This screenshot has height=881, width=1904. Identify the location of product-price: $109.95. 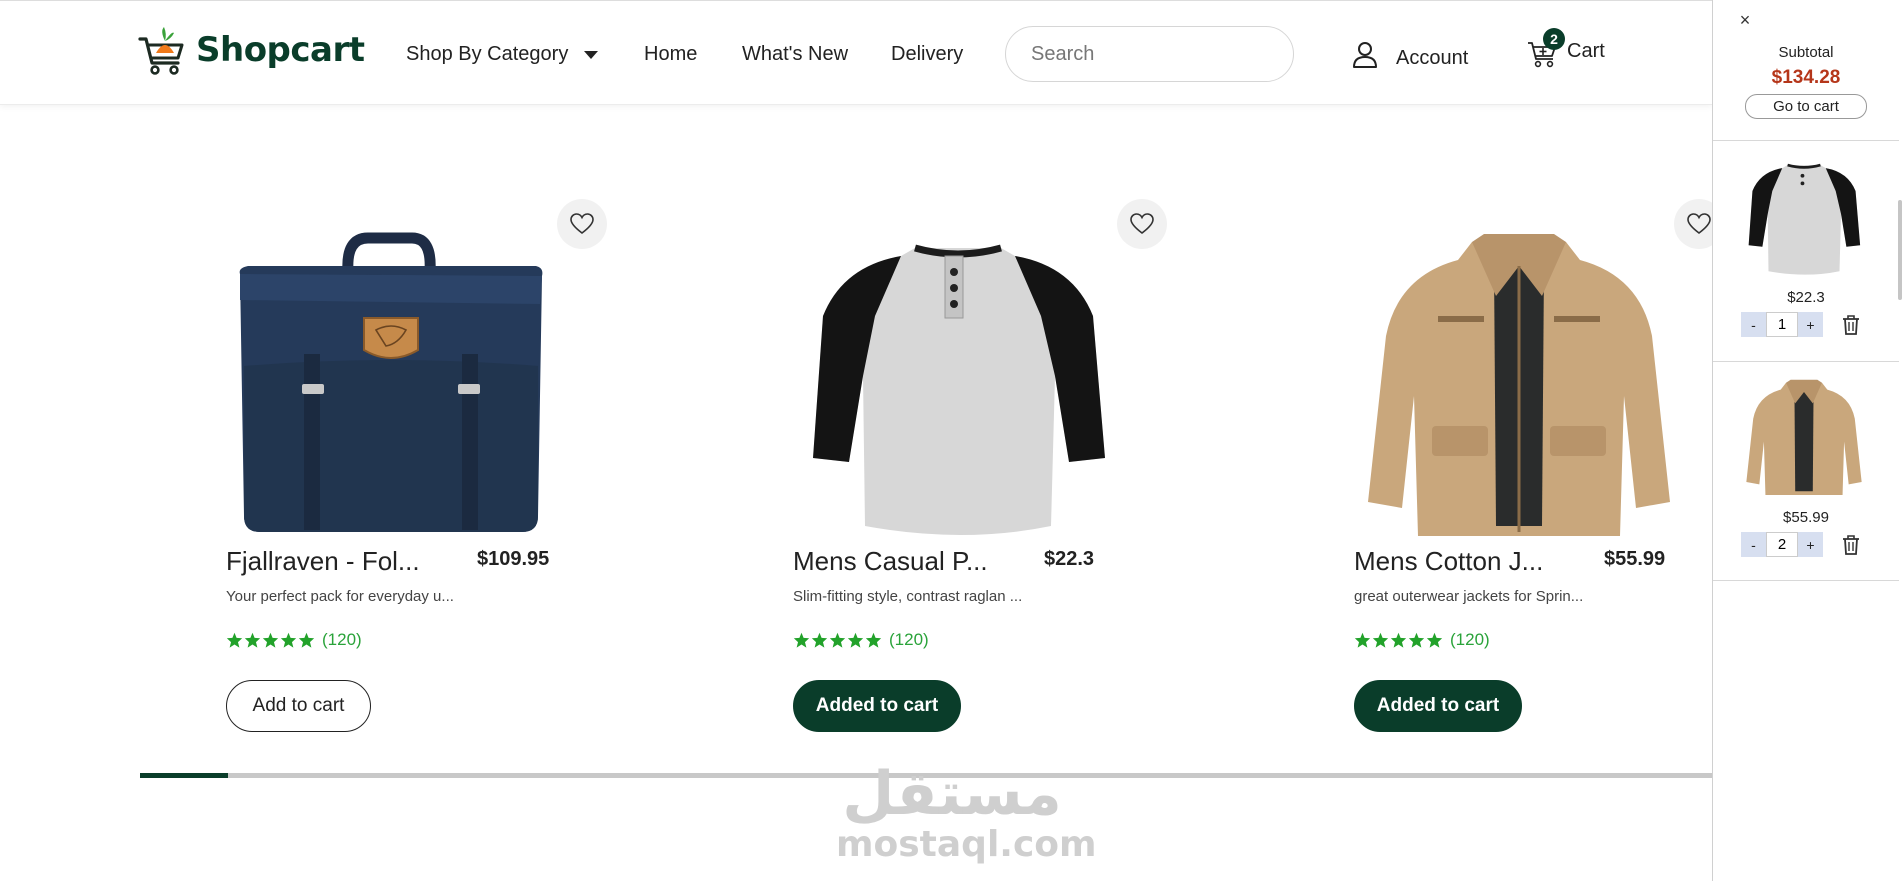
(513, 559).